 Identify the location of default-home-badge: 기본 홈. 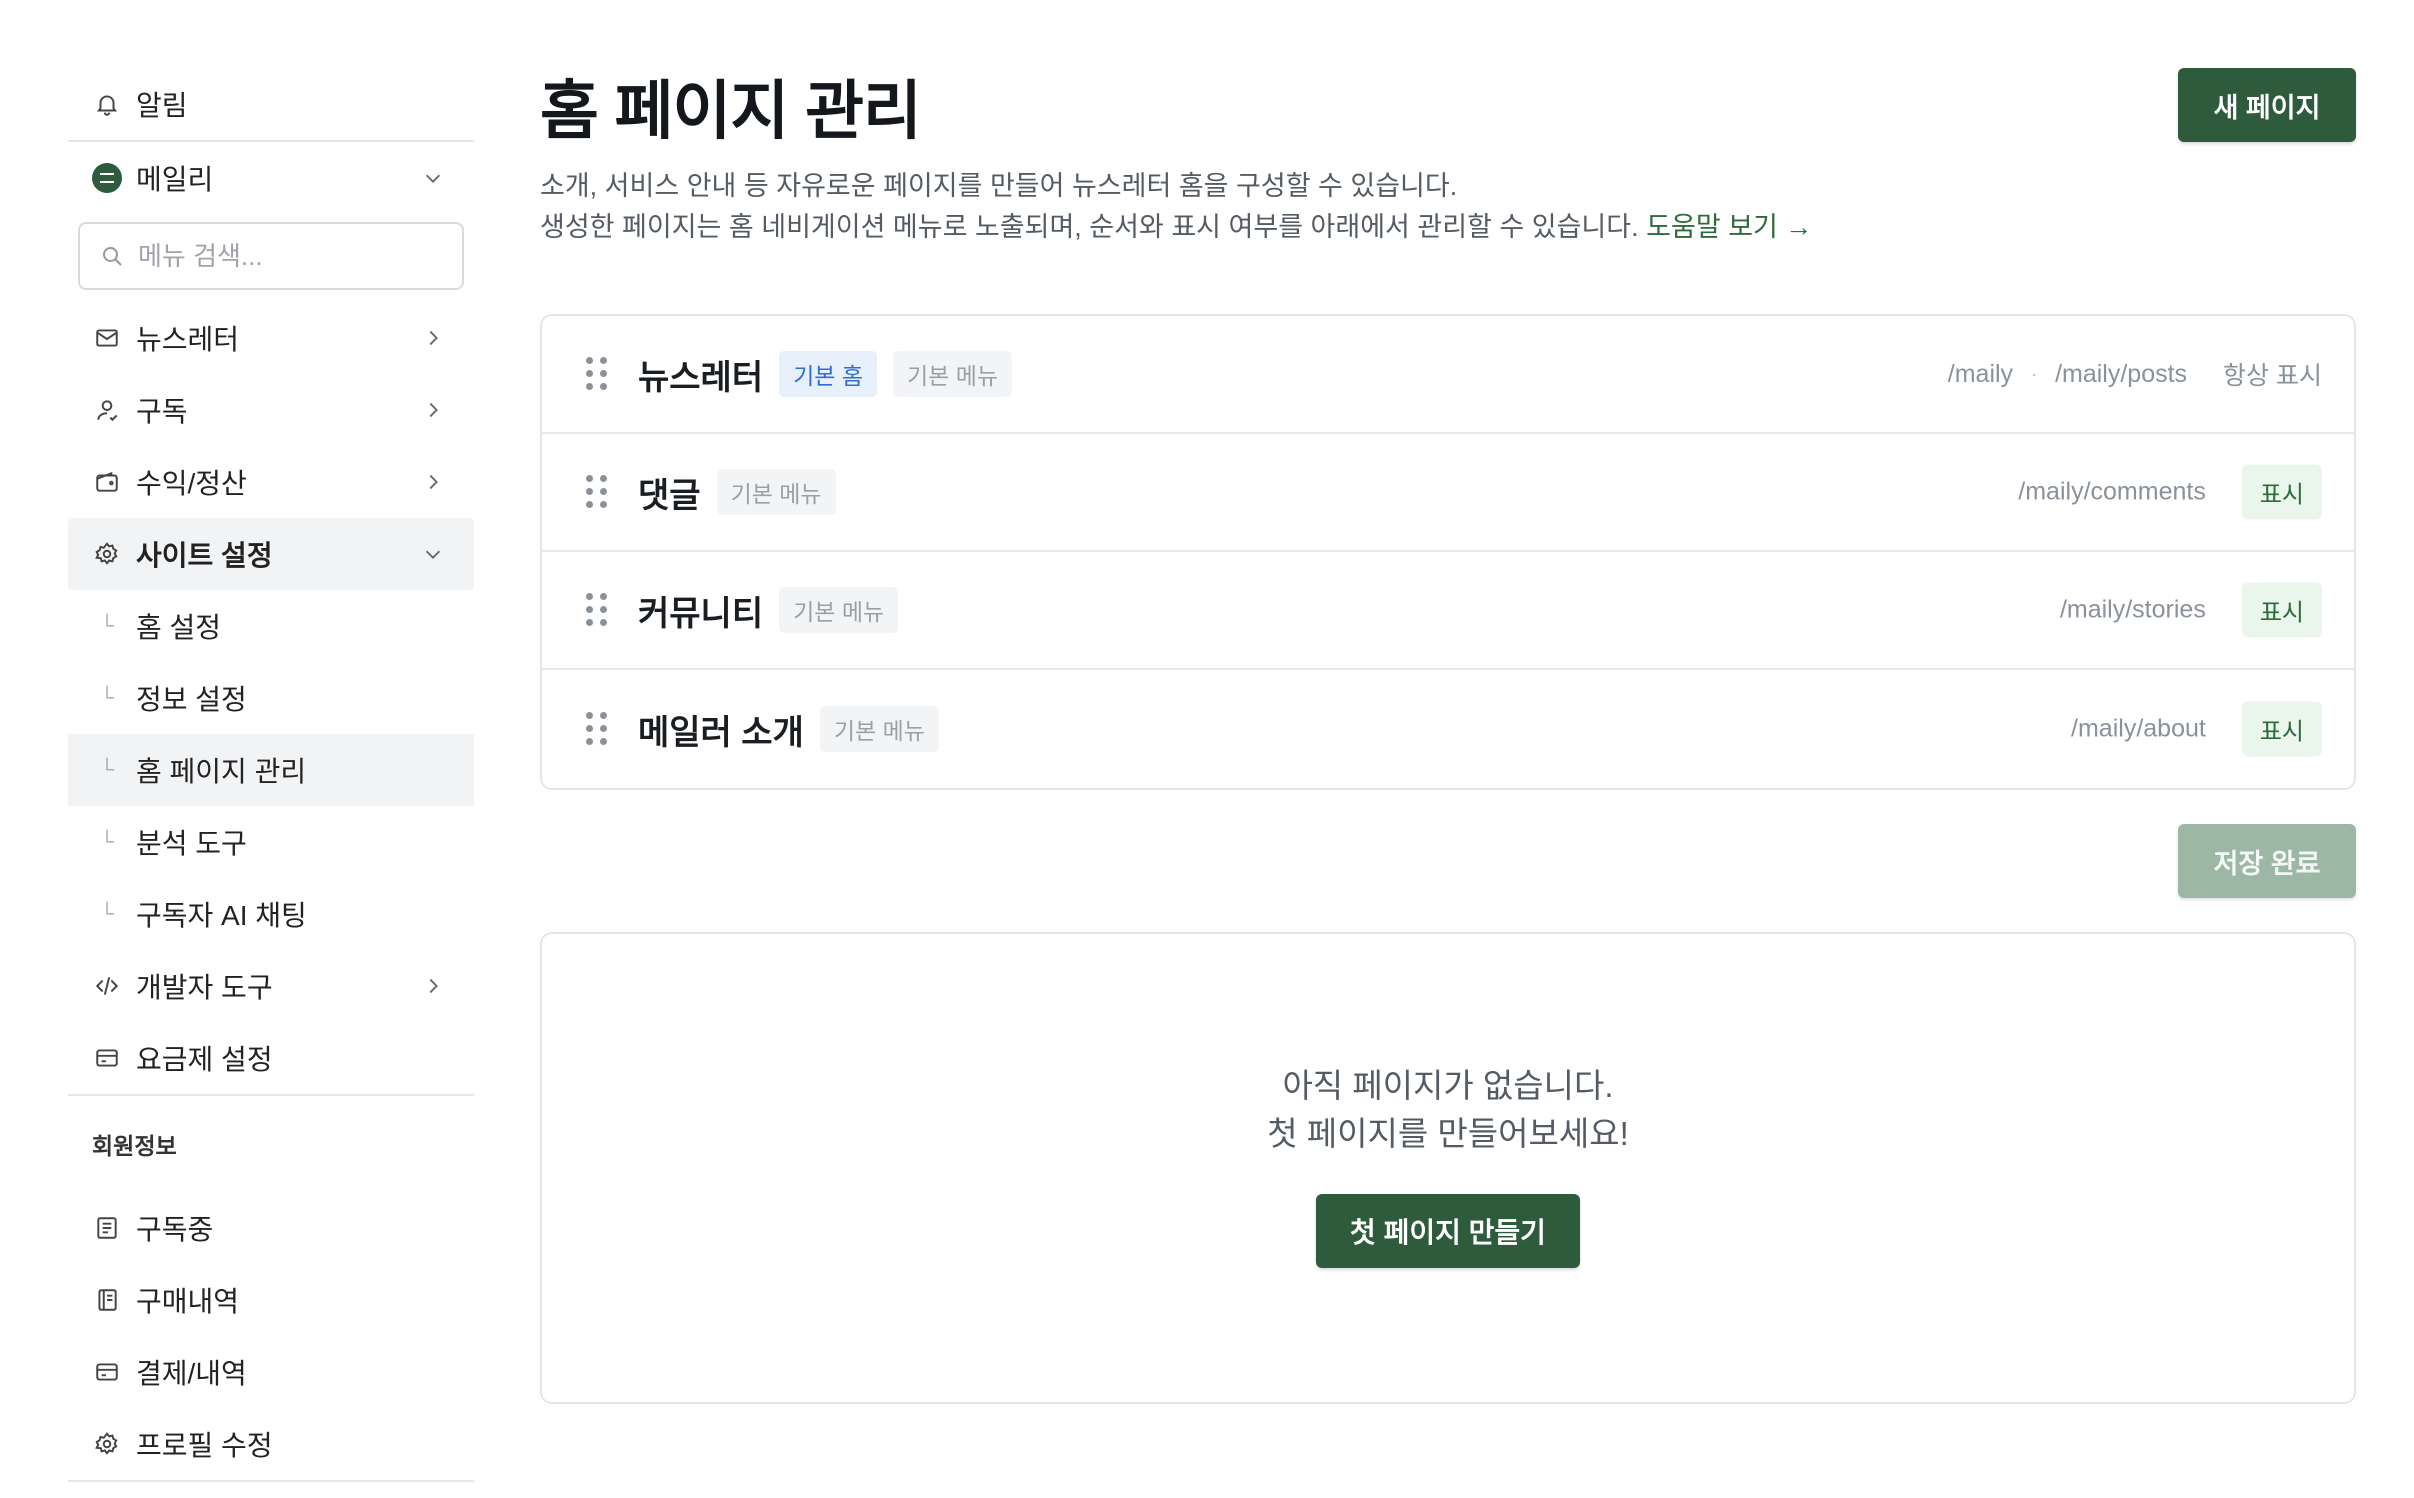
(828, 374).